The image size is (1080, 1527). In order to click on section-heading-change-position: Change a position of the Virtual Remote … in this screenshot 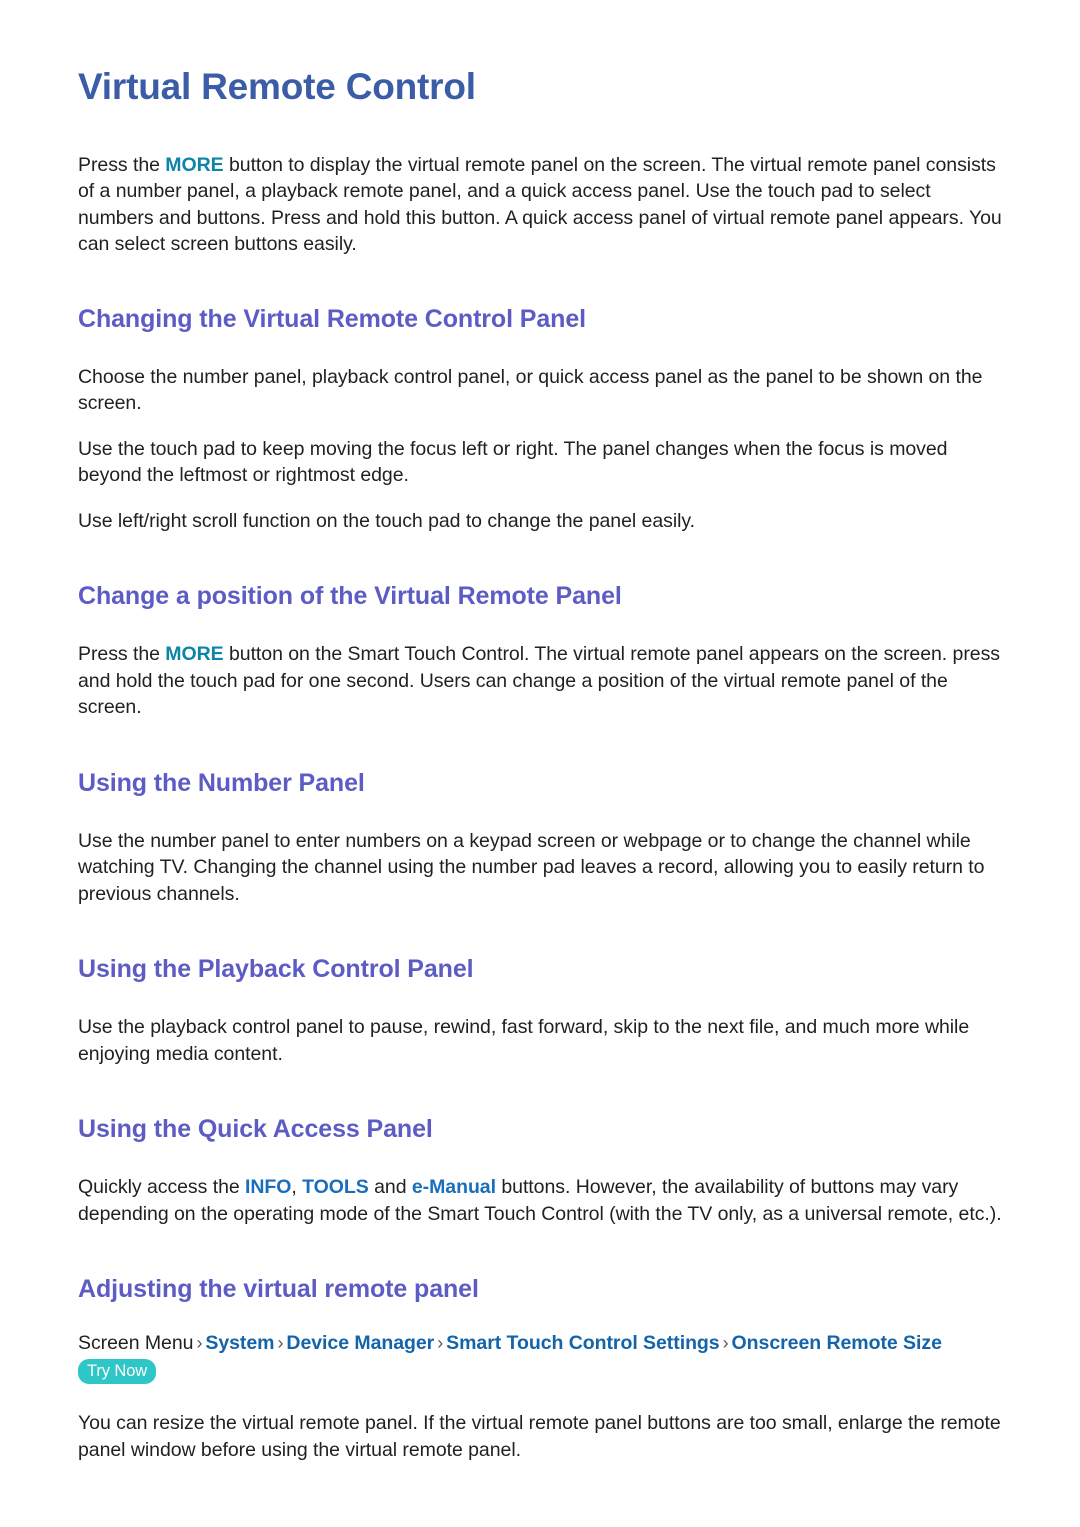, I will do `click(350, 596)`.